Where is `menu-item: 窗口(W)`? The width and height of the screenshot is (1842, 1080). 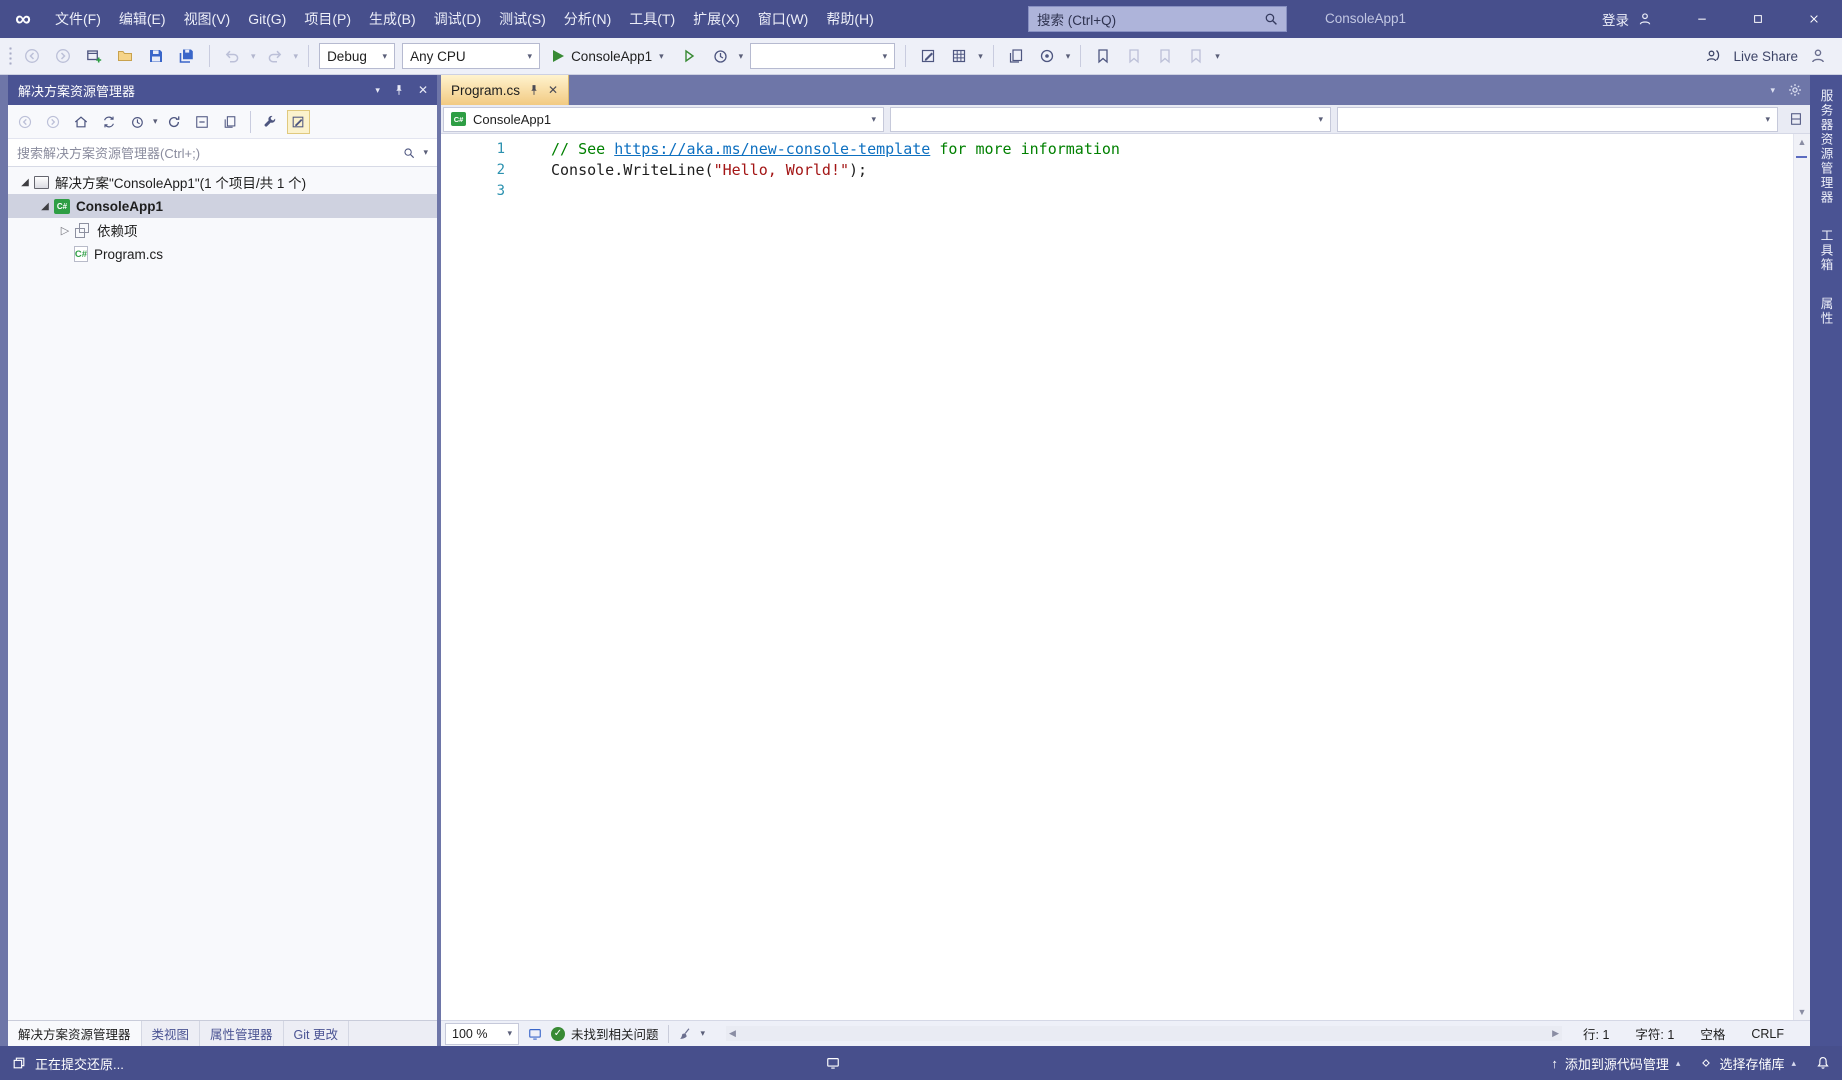 menu-item: 窗口(W) is located at coordinates (783, 19).